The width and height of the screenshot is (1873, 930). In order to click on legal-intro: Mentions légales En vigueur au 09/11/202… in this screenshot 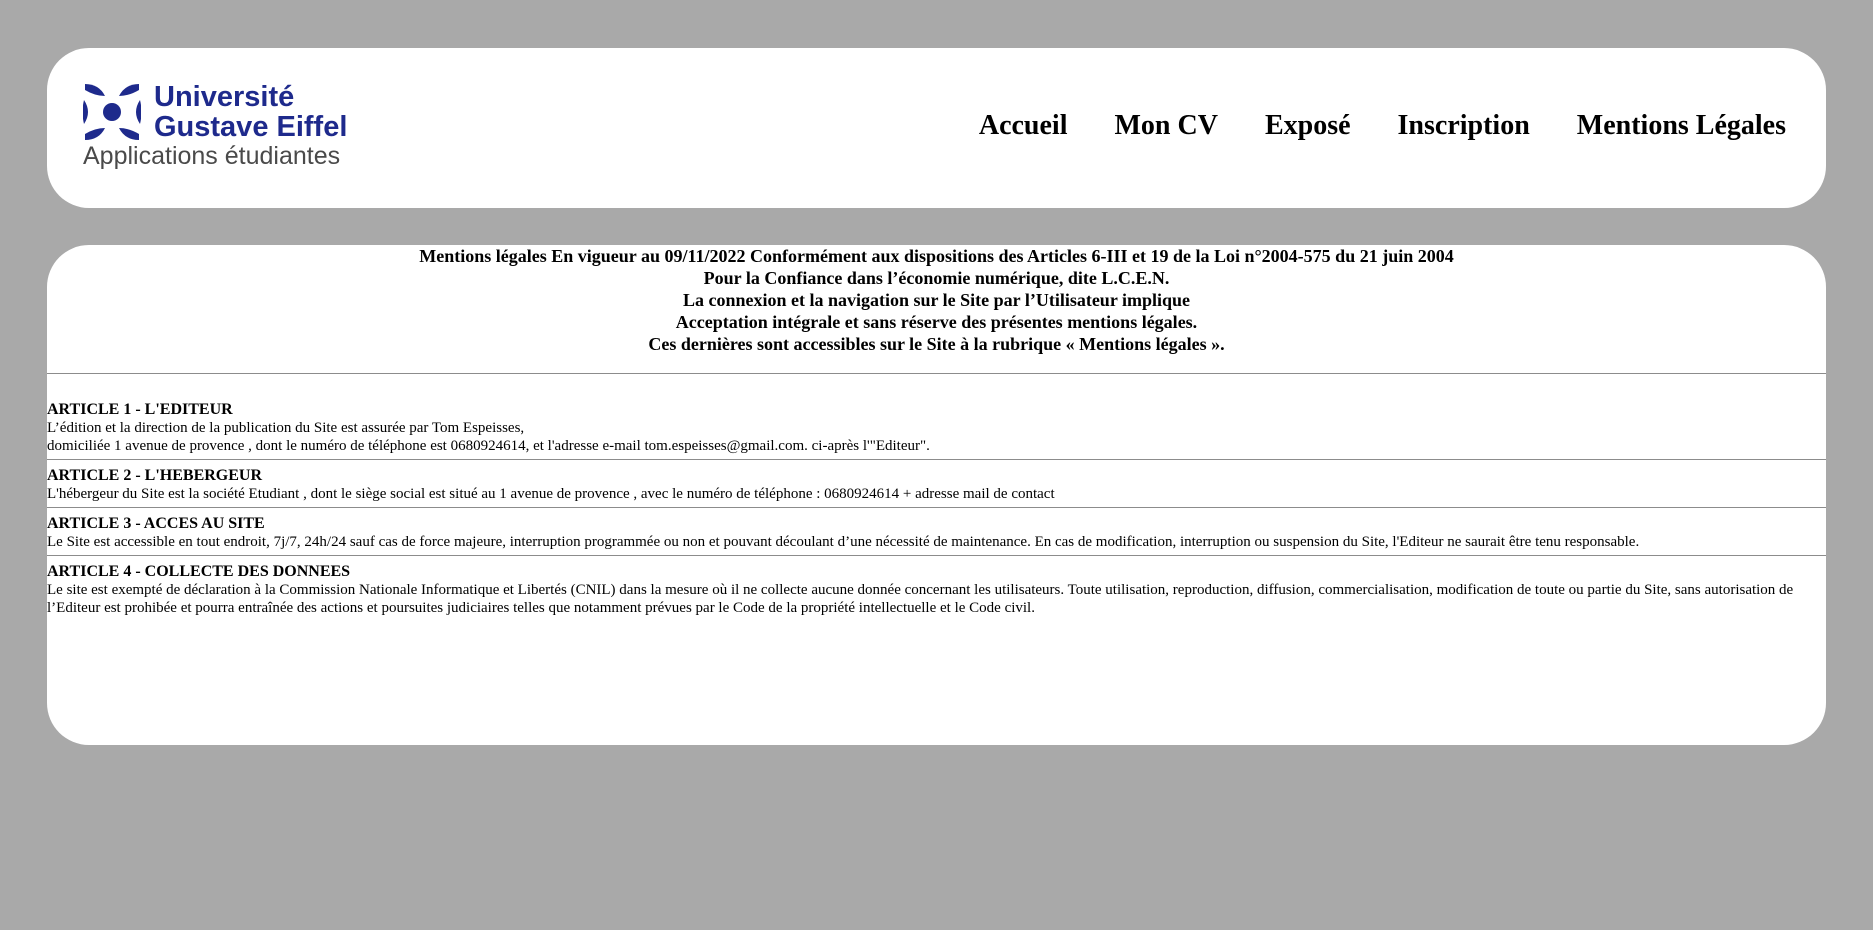, I will do `click(936, 300)`.